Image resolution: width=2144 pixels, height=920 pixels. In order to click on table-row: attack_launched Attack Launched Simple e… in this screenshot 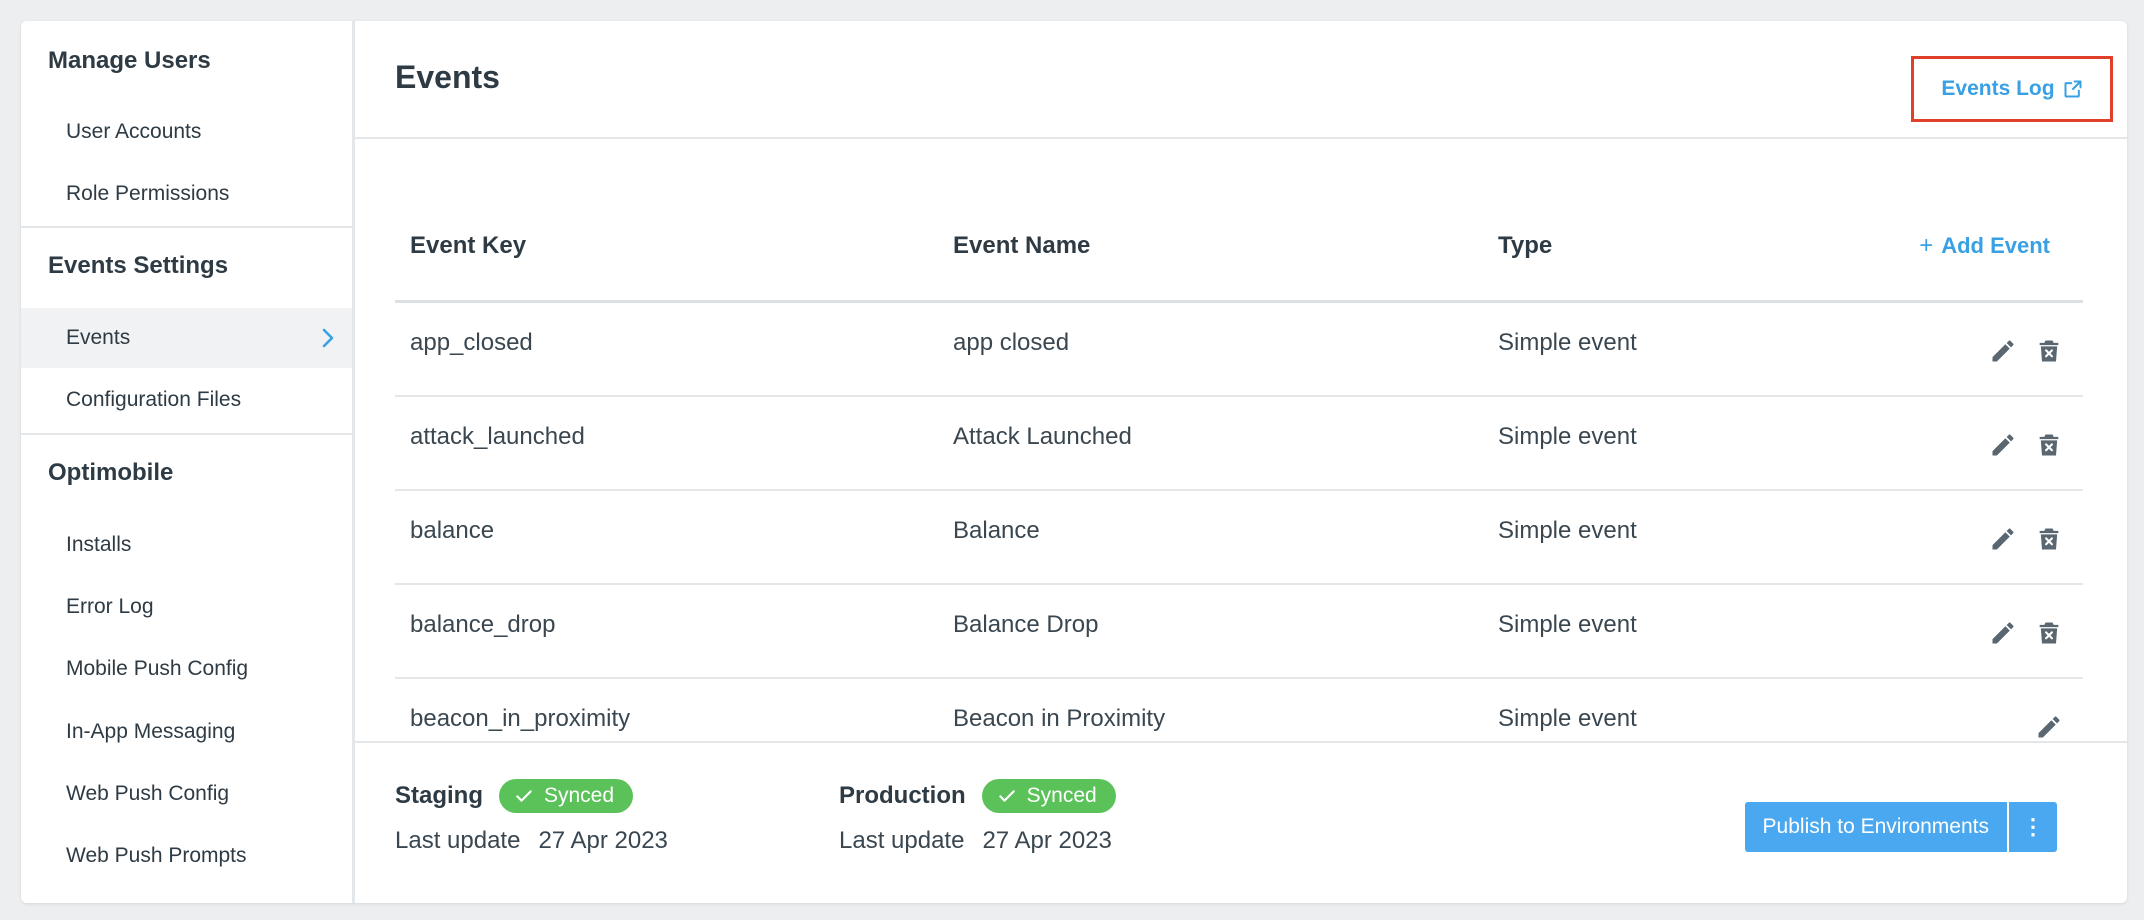, I will do `click(1239, 444)`.